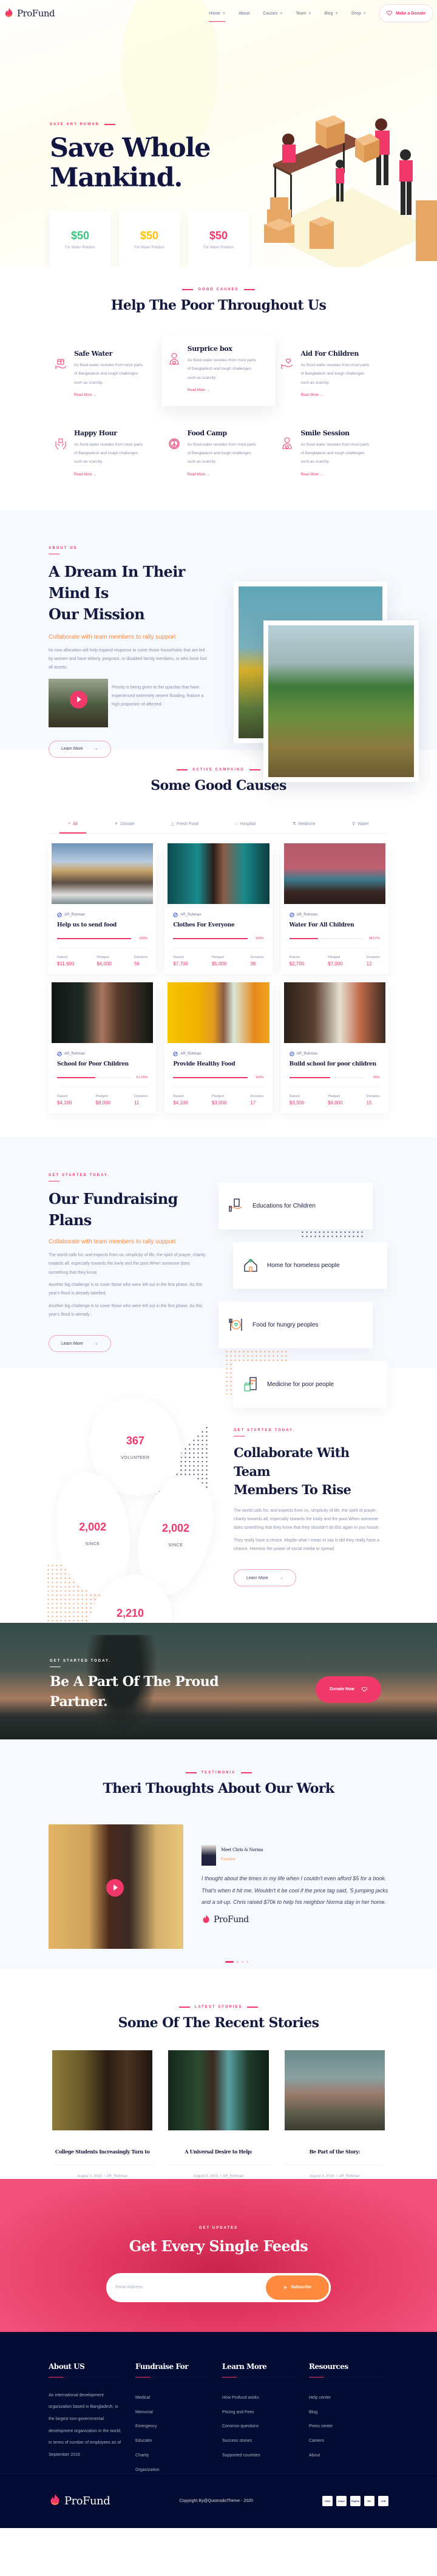 Image resolution: width=437 pixels, height=2576 pixels. Describe the element at coordinates (348, 2426) in the screenshot. I see `footer-link: Press center` at that location.